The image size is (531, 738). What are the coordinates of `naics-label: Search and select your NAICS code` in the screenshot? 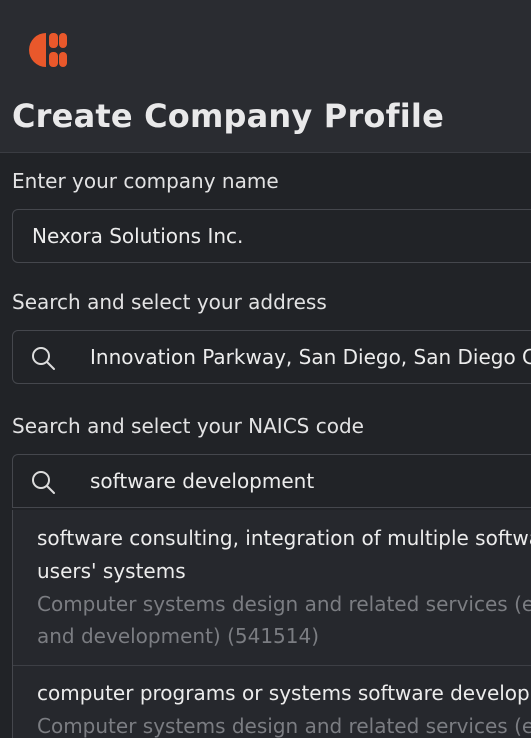 It's located at (188, 426).